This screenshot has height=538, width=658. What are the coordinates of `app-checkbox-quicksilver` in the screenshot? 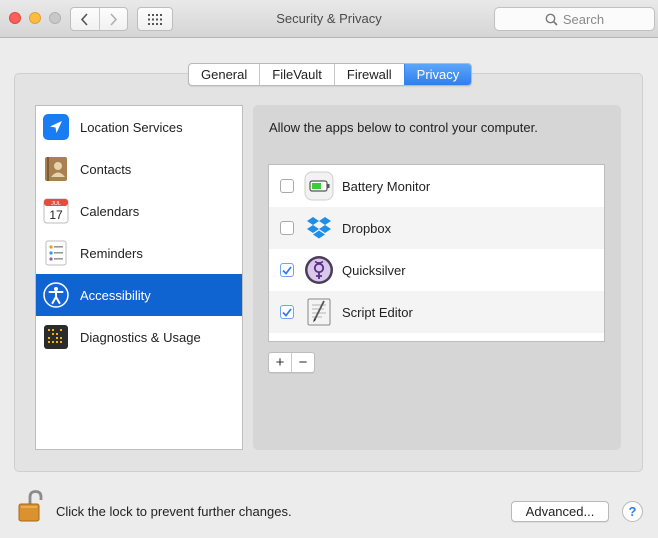 It's located at (287, 270).